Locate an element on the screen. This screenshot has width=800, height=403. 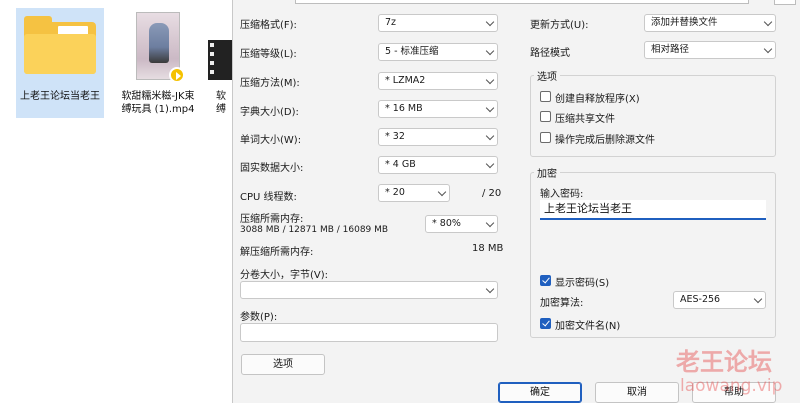
desktop-file-video: 软甜糯米糍-JK束 缚玩具 (1).mp4 is located at coordinates (158, 63).